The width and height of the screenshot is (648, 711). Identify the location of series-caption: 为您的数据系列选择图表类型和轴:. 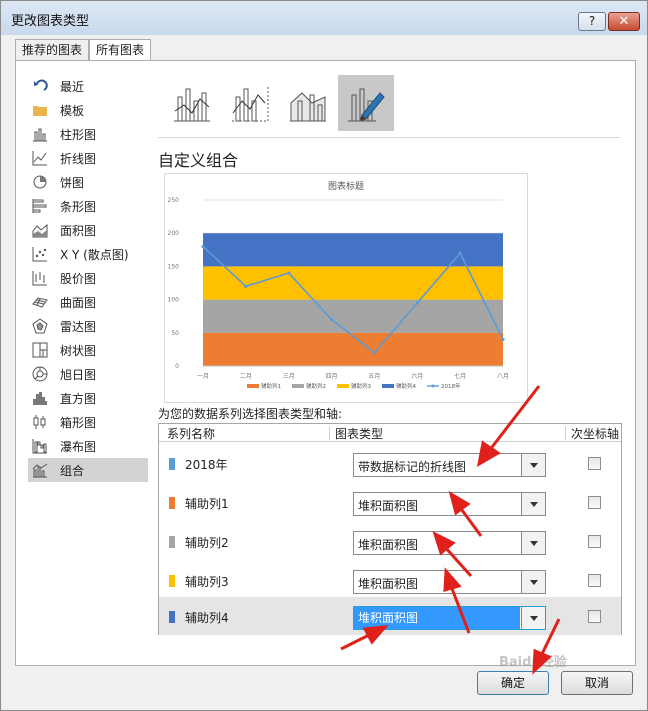
(250, 414).